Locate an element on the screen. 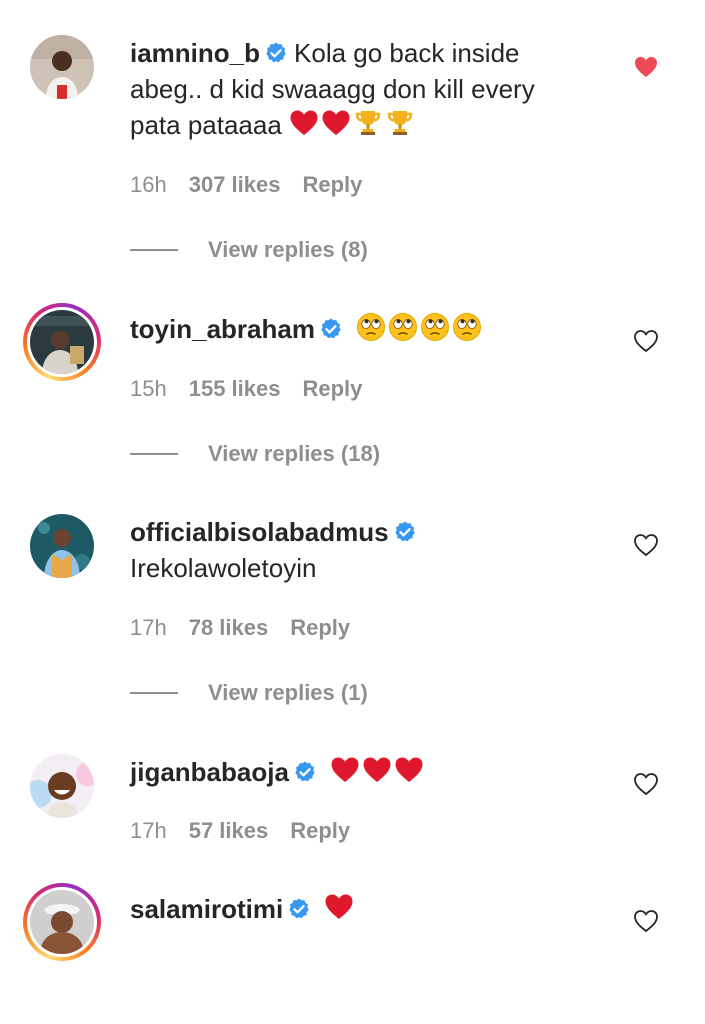 The width and height of the screenshot is (705, 1024). view-replies-button: View replies (1) is located at coordinates (249, 693).